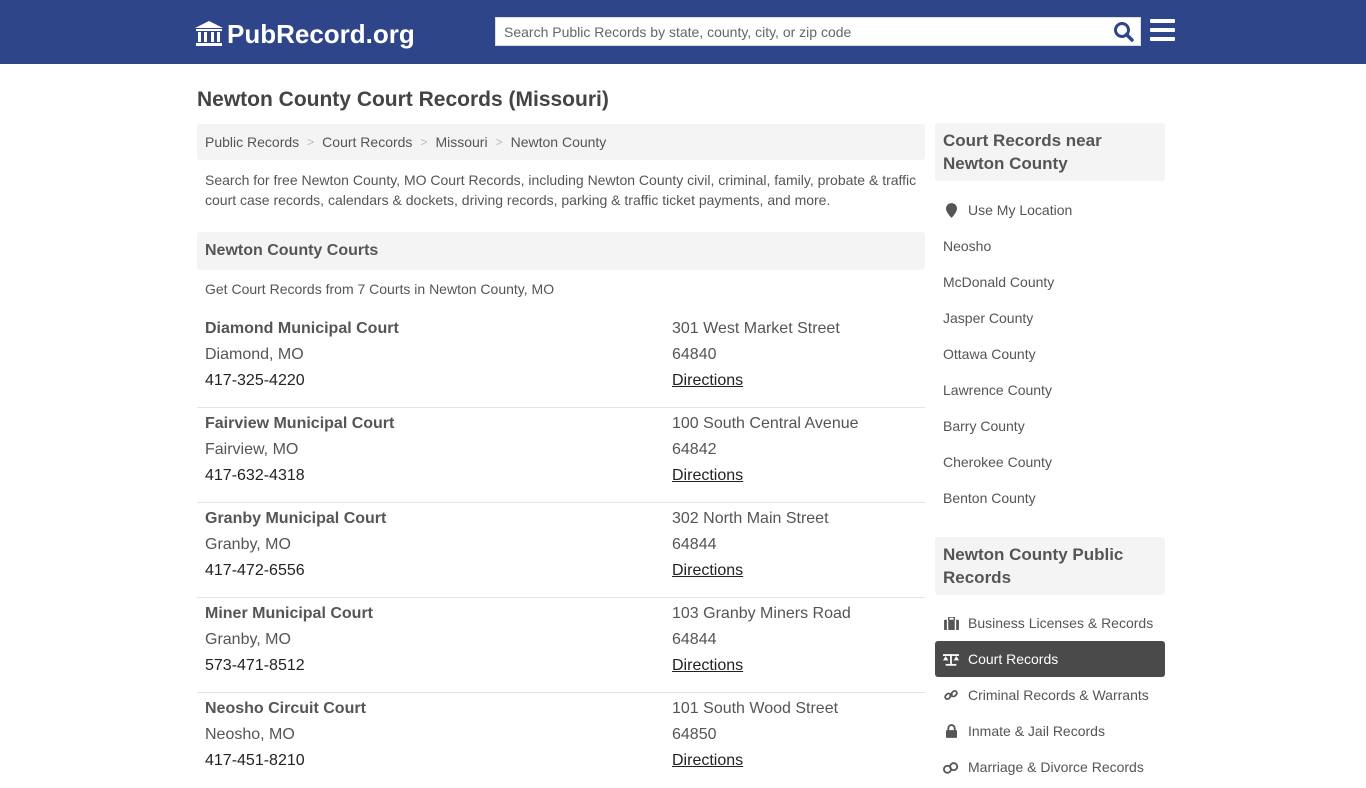 The image size is (1366, 788). What do you see at coordinates (403, 99) in the screenshot?
I see `page-title: Newton County Court Records (Missouri)` at bounding box center [403, 99].